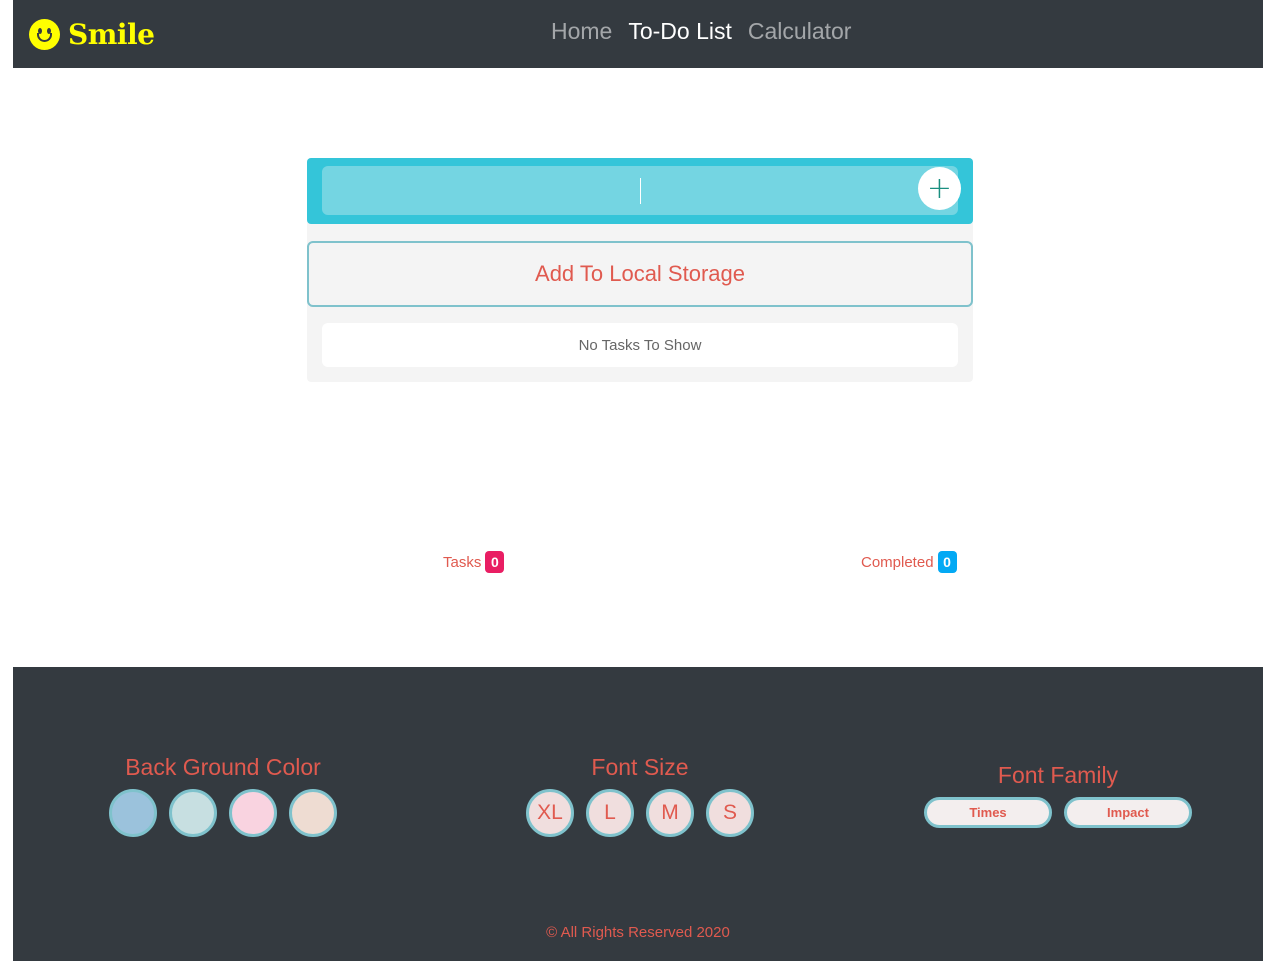 Image resolution: width=1263 pixels, height=961 pixels. What do you see at coordinates (581, 31) in the screenshot?
I see `nav-link-home: Home` at bounding box center [581, 31].